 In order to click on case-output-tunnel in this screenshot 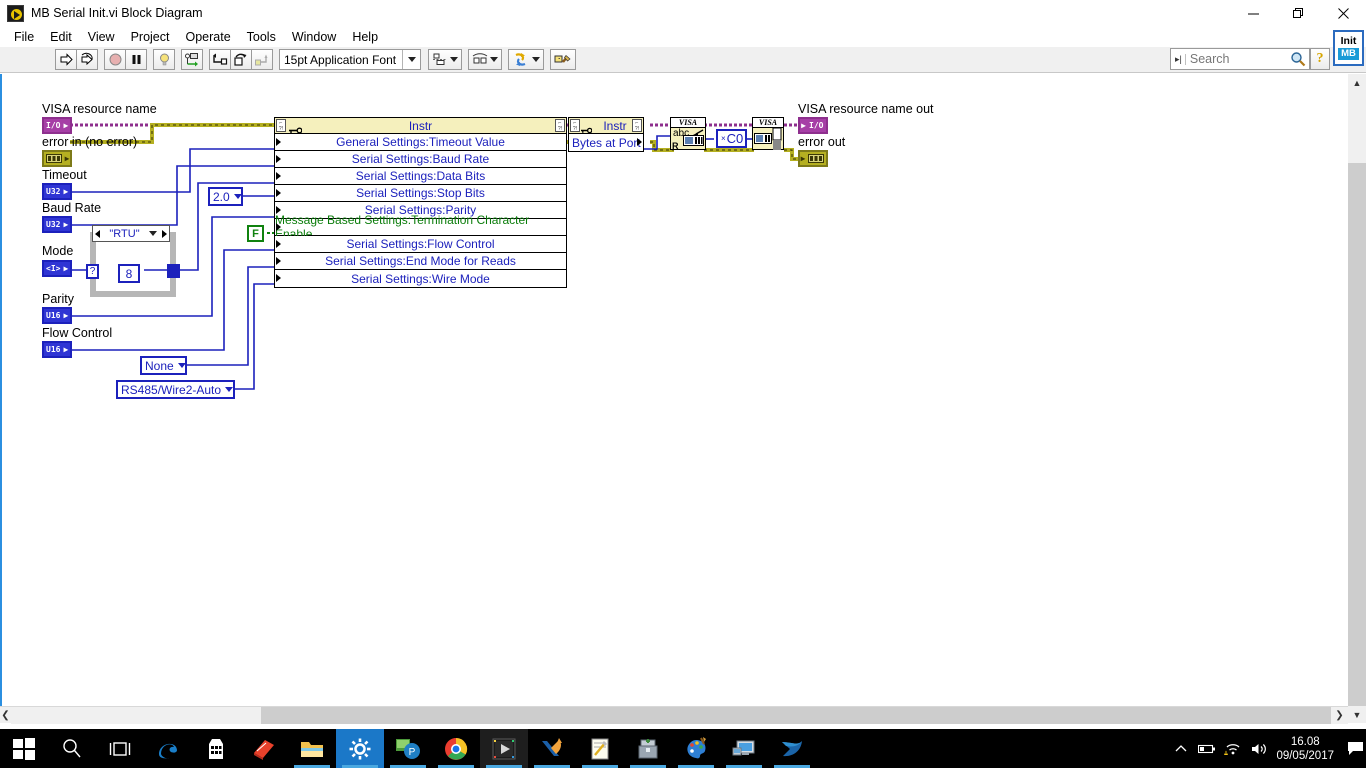, I will do `click(173, 271)`.